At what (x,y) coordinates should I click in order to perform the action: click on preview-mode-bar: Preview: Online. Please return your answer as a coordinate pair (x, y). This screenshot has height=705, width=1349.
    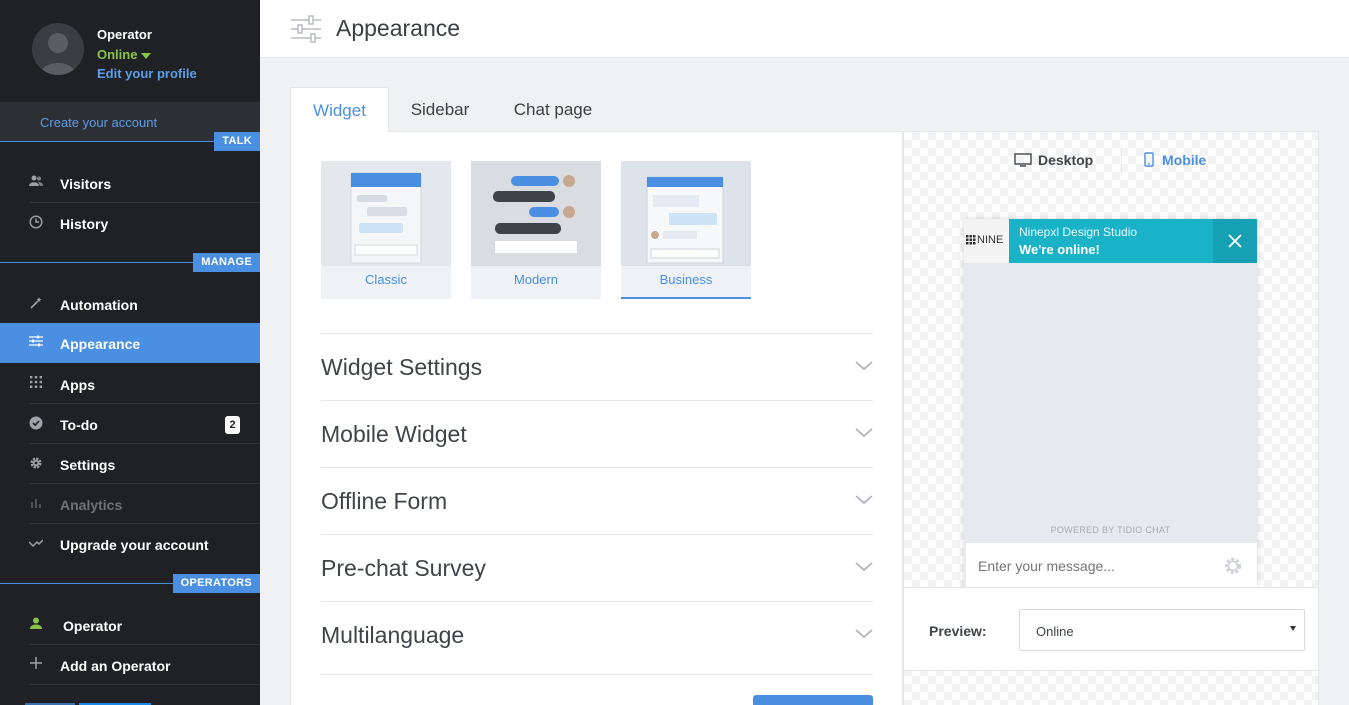
    Looking at the image, I should click on (1111, 629).